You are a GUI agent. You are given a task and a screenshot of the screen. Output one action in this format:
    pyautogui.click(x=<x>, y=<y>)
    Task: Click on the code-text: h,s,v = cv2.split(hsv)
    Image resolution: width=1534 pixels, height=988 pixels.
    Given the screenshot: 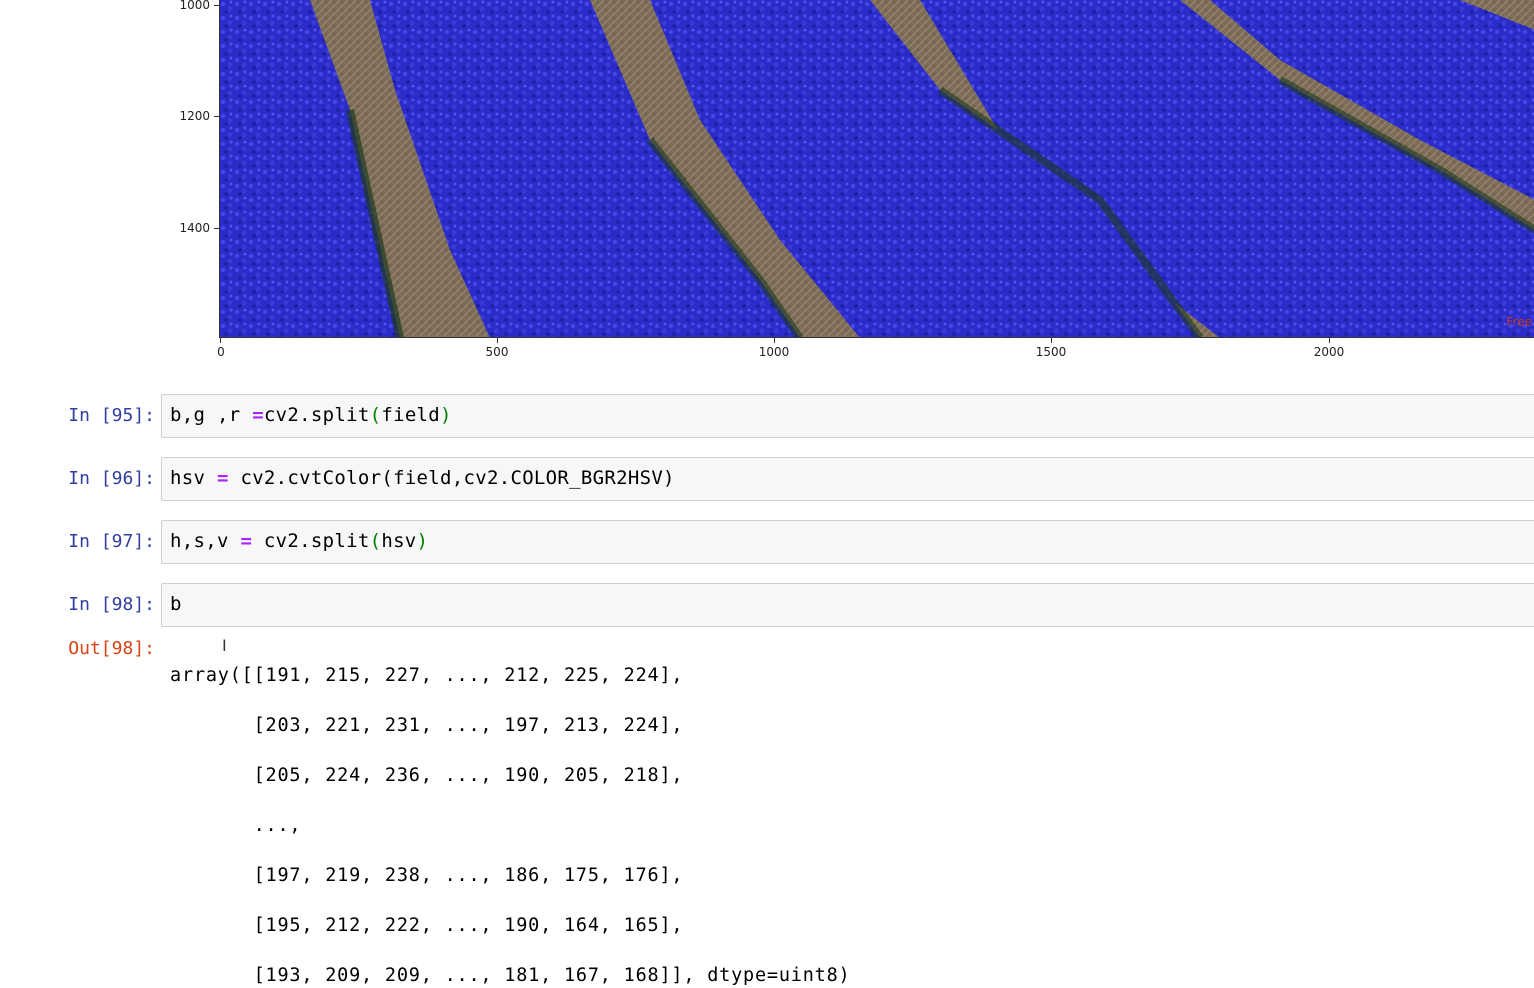 What is the action you would take?
    pyautogui.click(x=299, y=541)
    